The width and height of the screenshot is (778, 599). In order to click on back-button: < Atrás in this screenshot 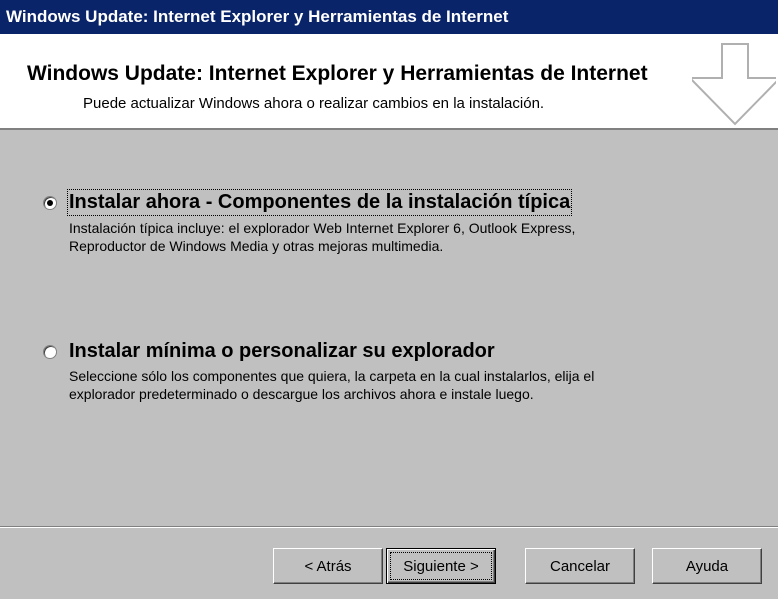, I will do `click(328, 566)`.